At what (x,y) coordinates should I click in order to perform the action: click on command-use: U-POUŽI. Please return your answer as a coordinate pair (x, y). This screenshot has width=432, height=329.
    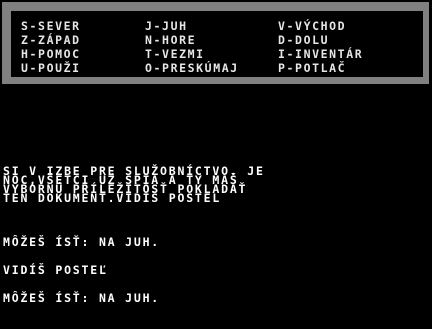
    Looking at the image, I should click on (51, 68).